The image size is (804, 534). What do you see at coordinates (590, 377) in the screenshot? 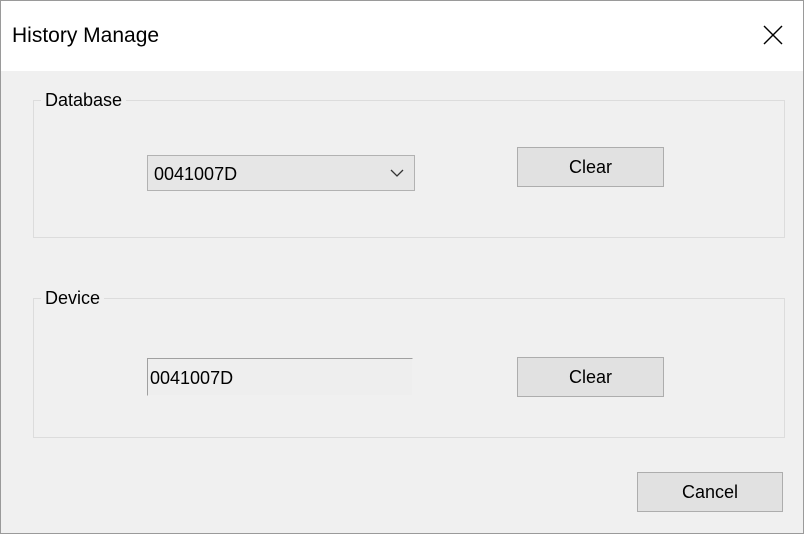
I see `device-clear-button: Clear` at bounding box center [590, 377].